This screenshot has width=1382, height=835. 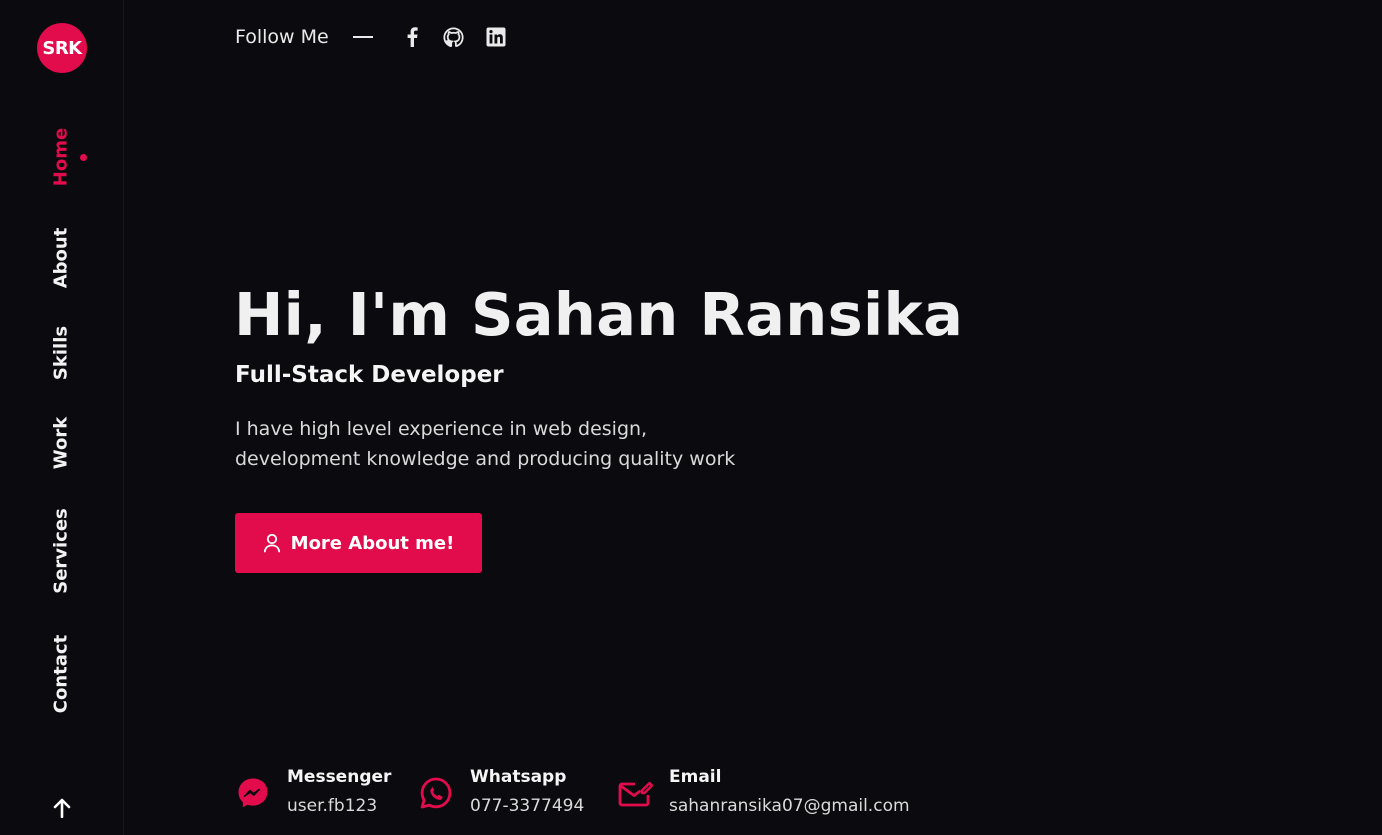 What do you see at coordinates (763, 794) in the screenshot?
I see `contact-email: Email sahanransika07@gmail.com` at bounding box center [763, 794].